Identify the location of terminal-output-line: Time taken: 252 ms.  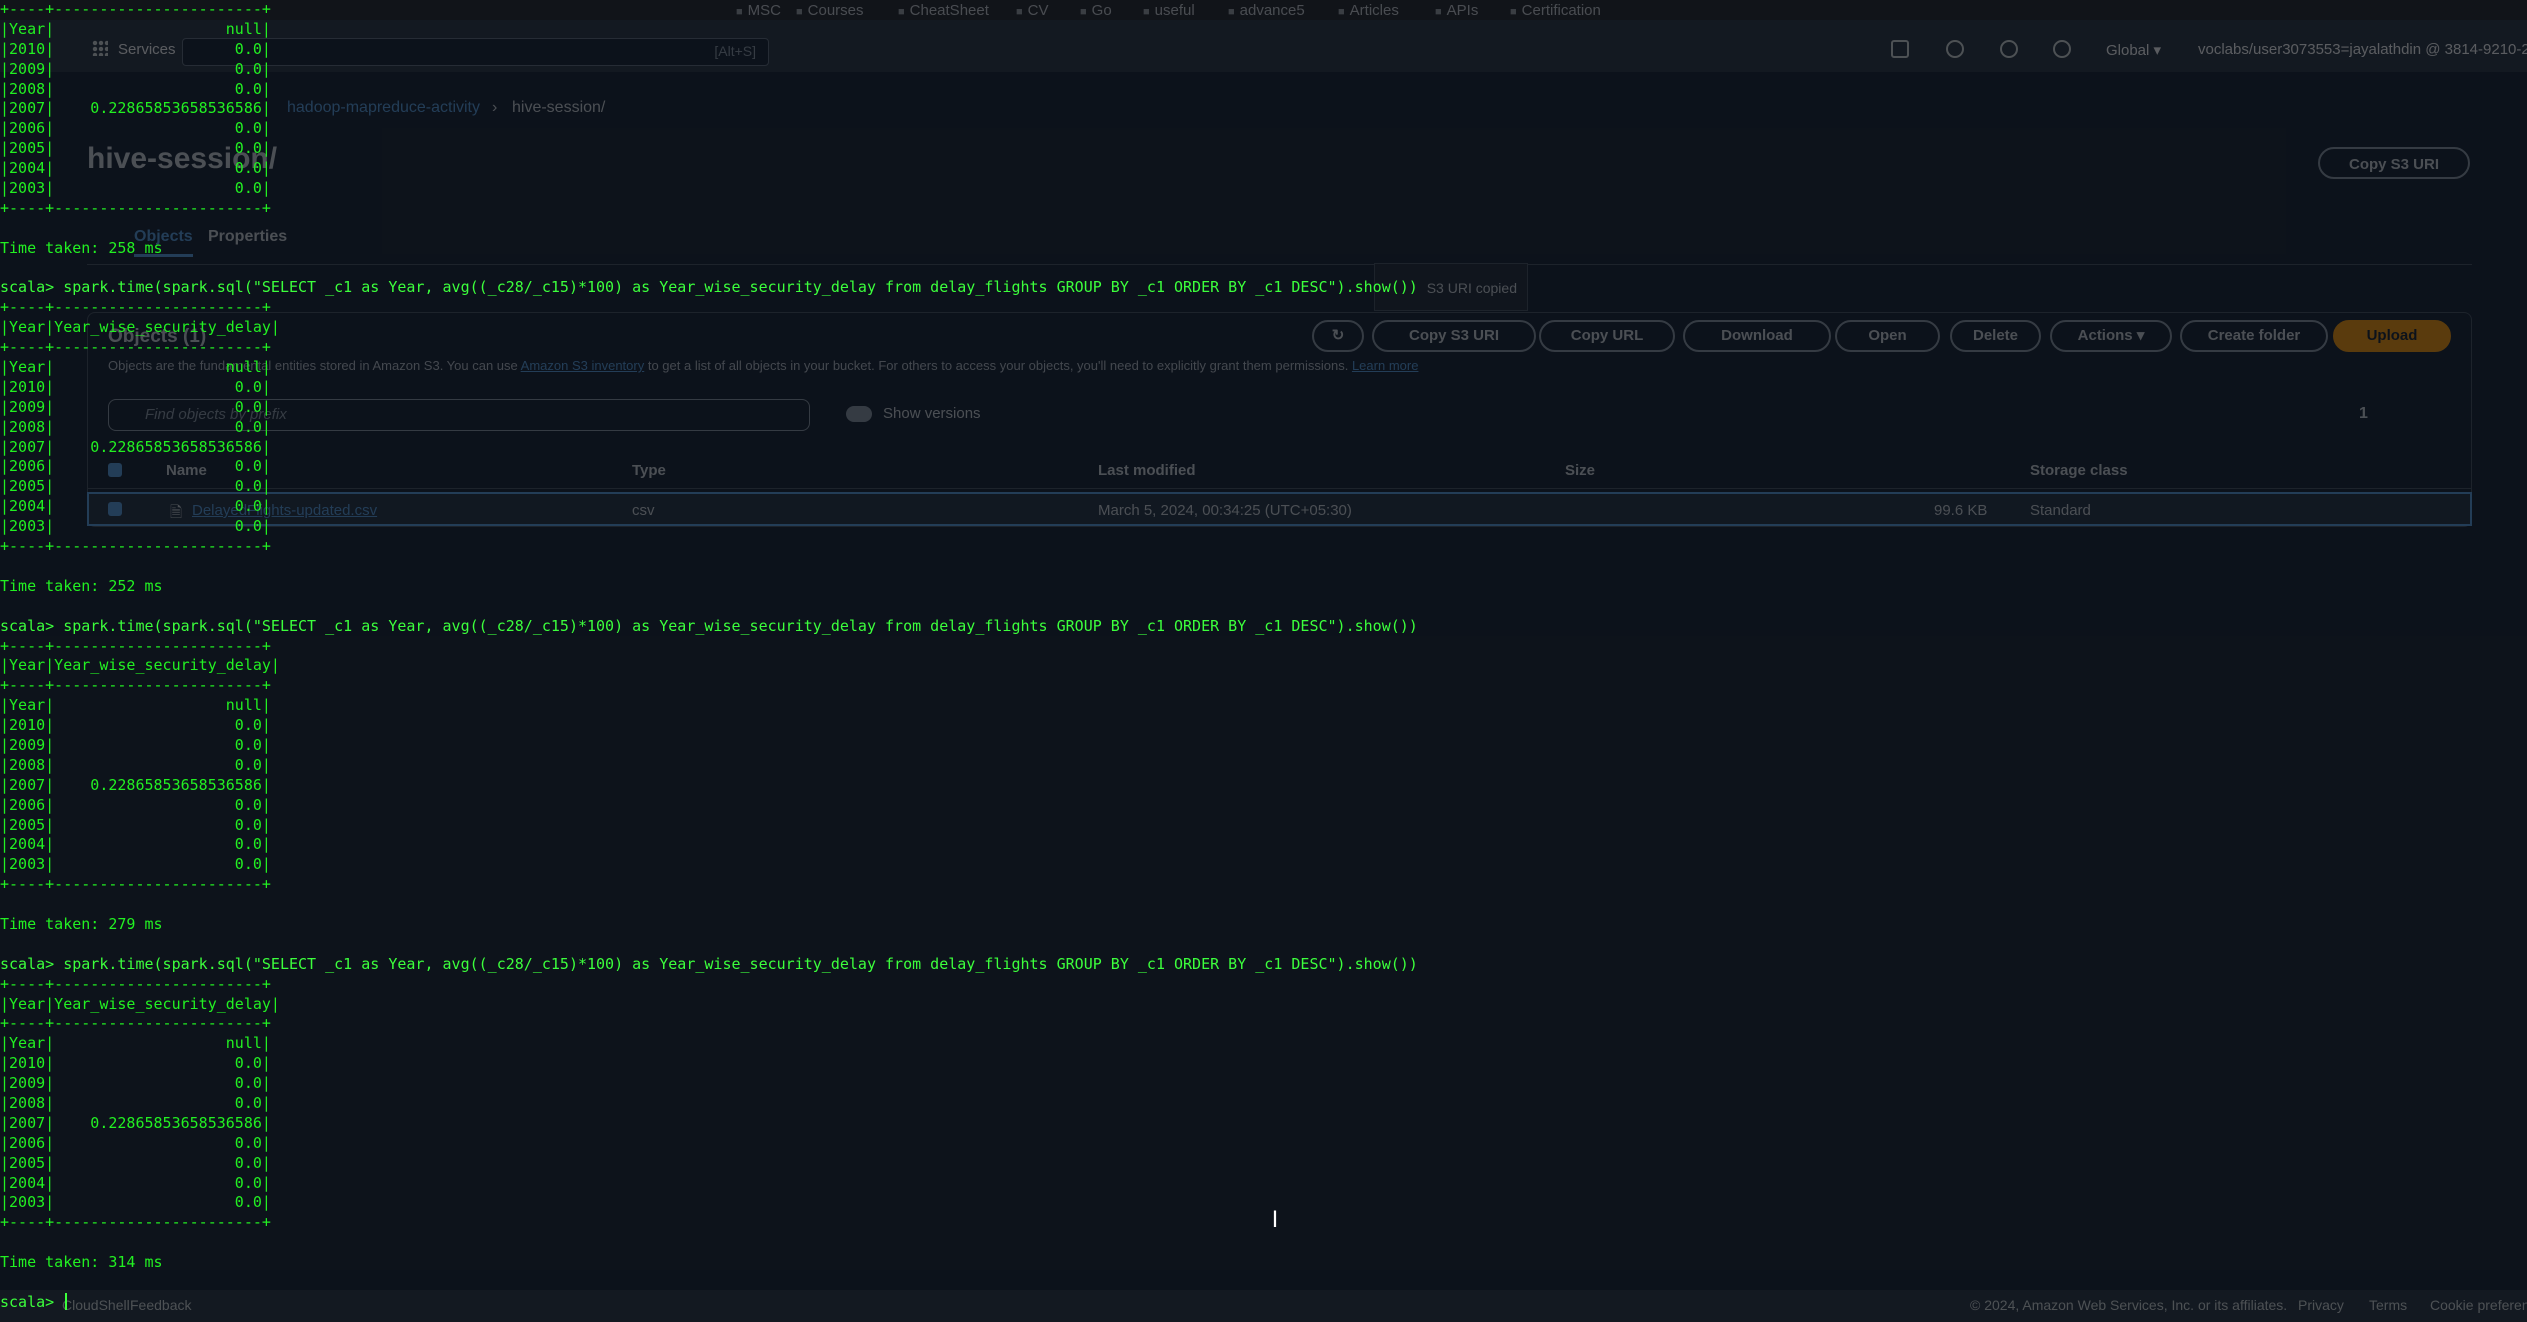
(81, 585).